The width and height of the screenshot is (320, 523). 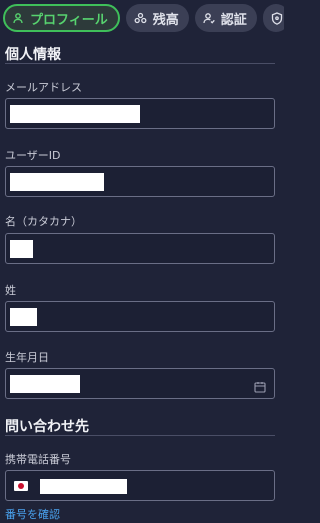 I want to click on userid-label: ユーザーID, so click(x=33, y=155).